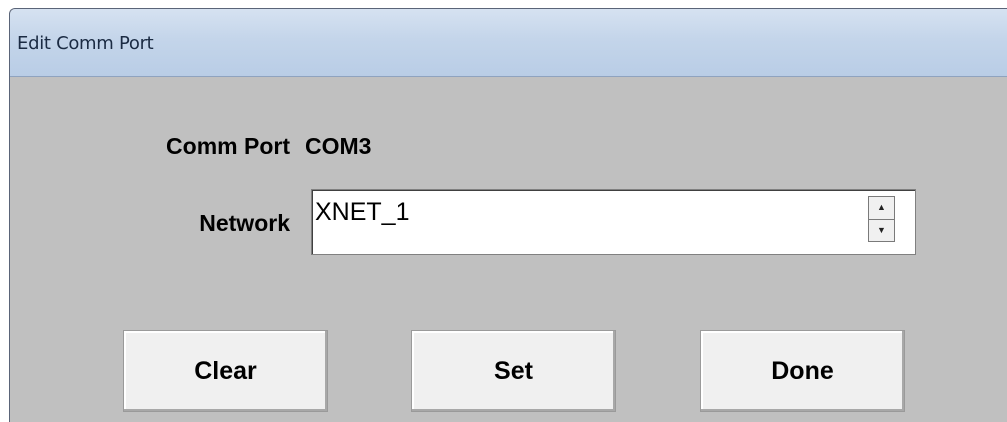 The image size is (1007, 422). What do you see at coordinates (228, 146) in the screenshot?
I see `comm-port-label: Comm Port` at bounding box center [228, 146].